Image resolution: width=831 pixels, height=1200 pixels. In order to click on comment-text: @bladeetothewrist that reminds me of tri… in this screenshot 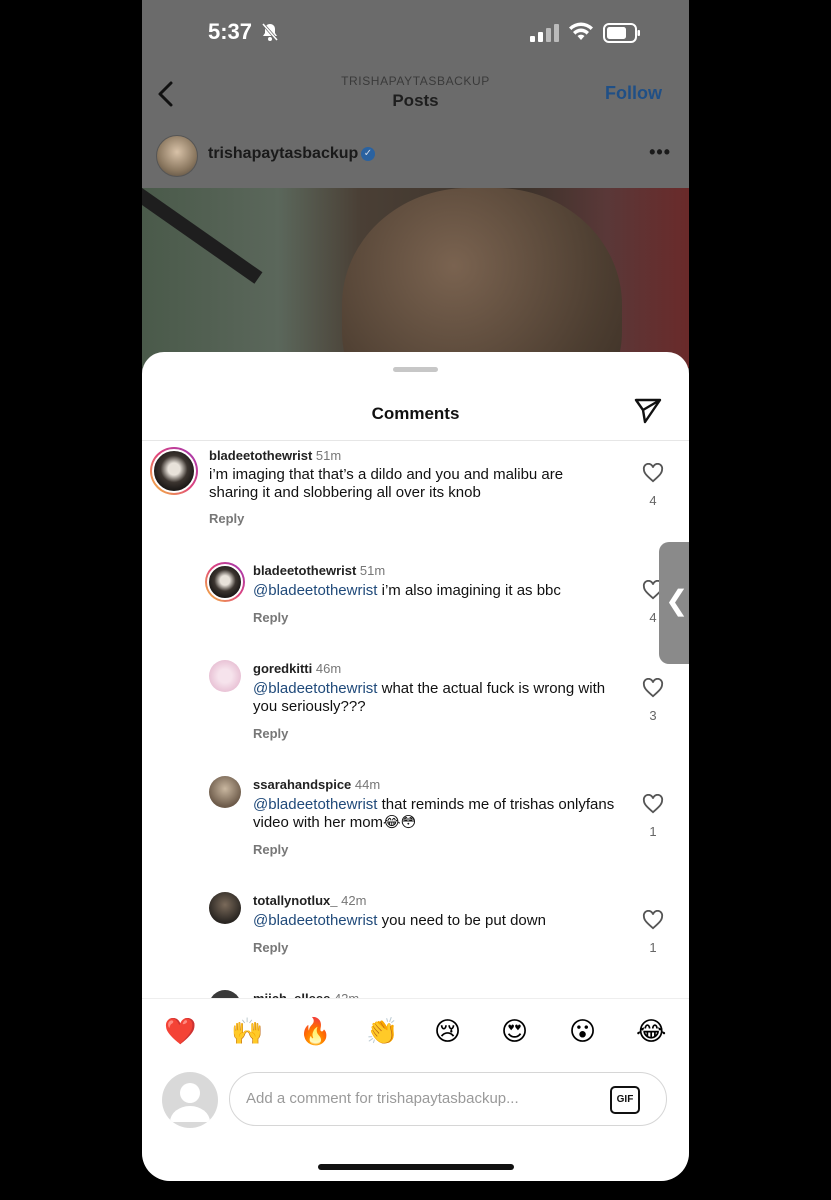, I will do `click(443, 814)`.